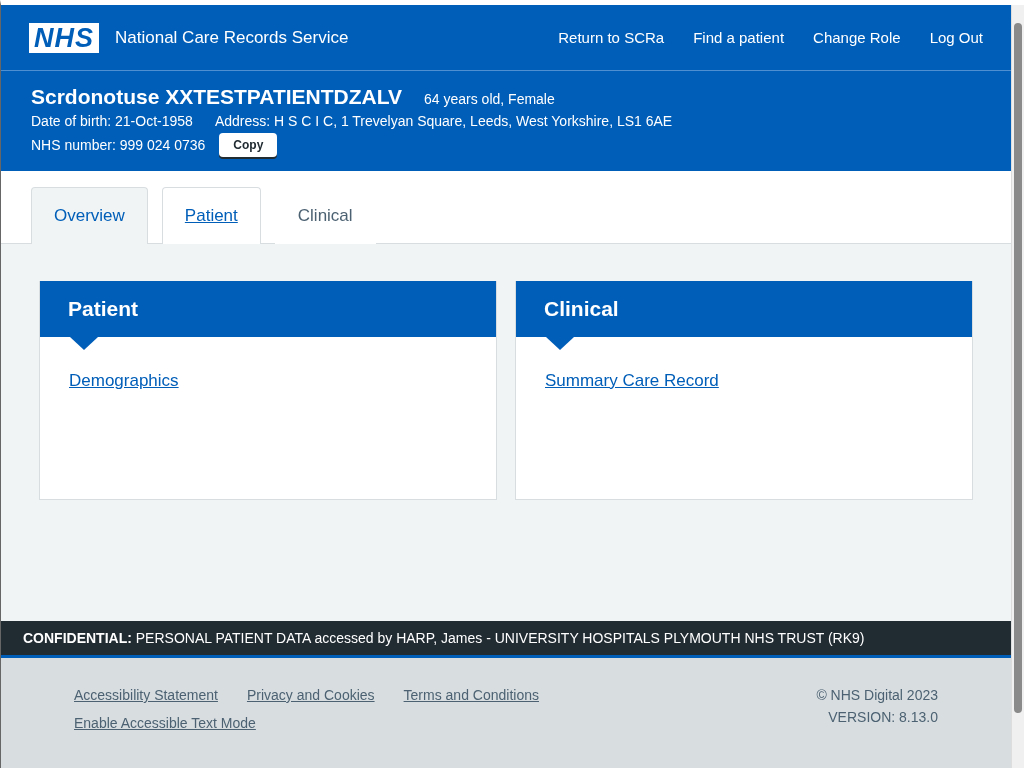 The image size is (1024, 768). I want to click on version: VERSION: 8.13.0, so click(883, 717).